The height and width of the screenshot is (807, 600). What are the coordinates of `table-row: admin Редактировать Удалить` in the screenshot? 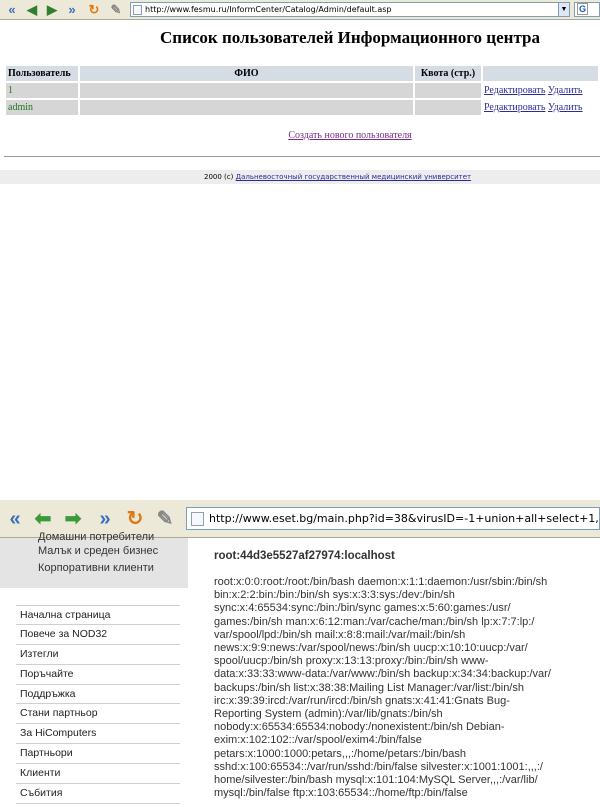 It's located at (302, 107).